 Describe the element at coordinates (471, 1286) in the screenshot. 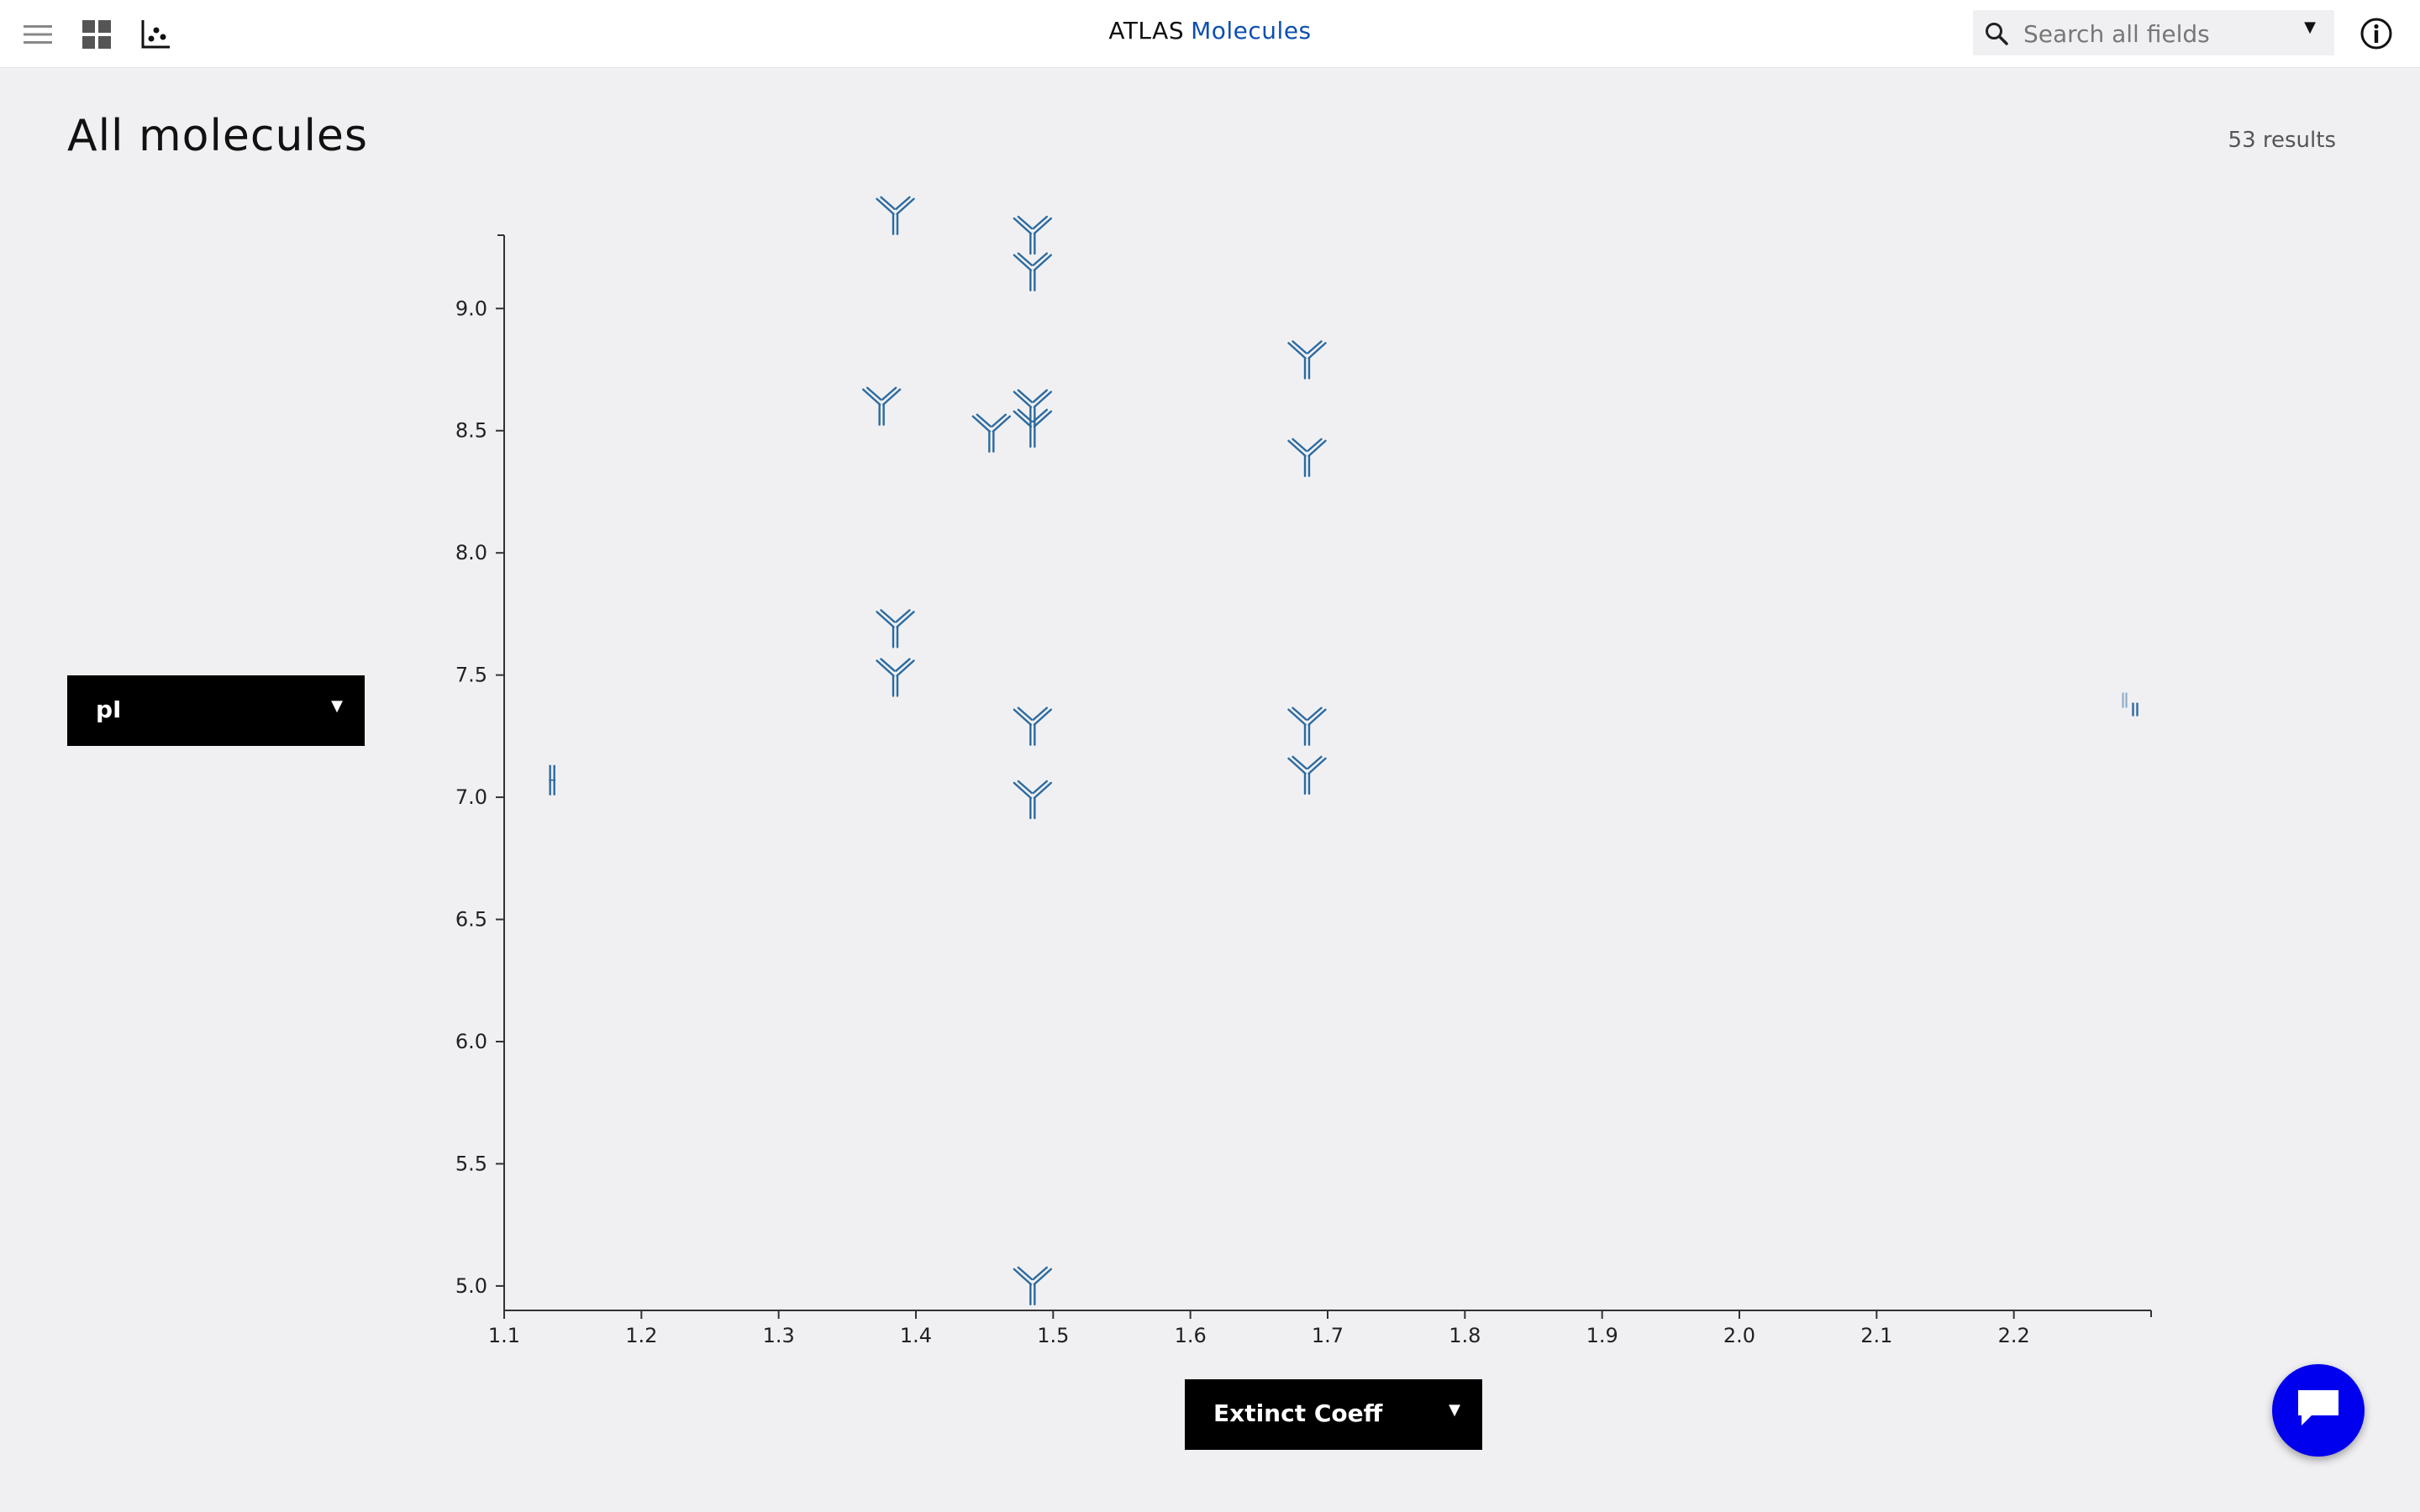

I see `y-tick-label: 5.0` at that location.